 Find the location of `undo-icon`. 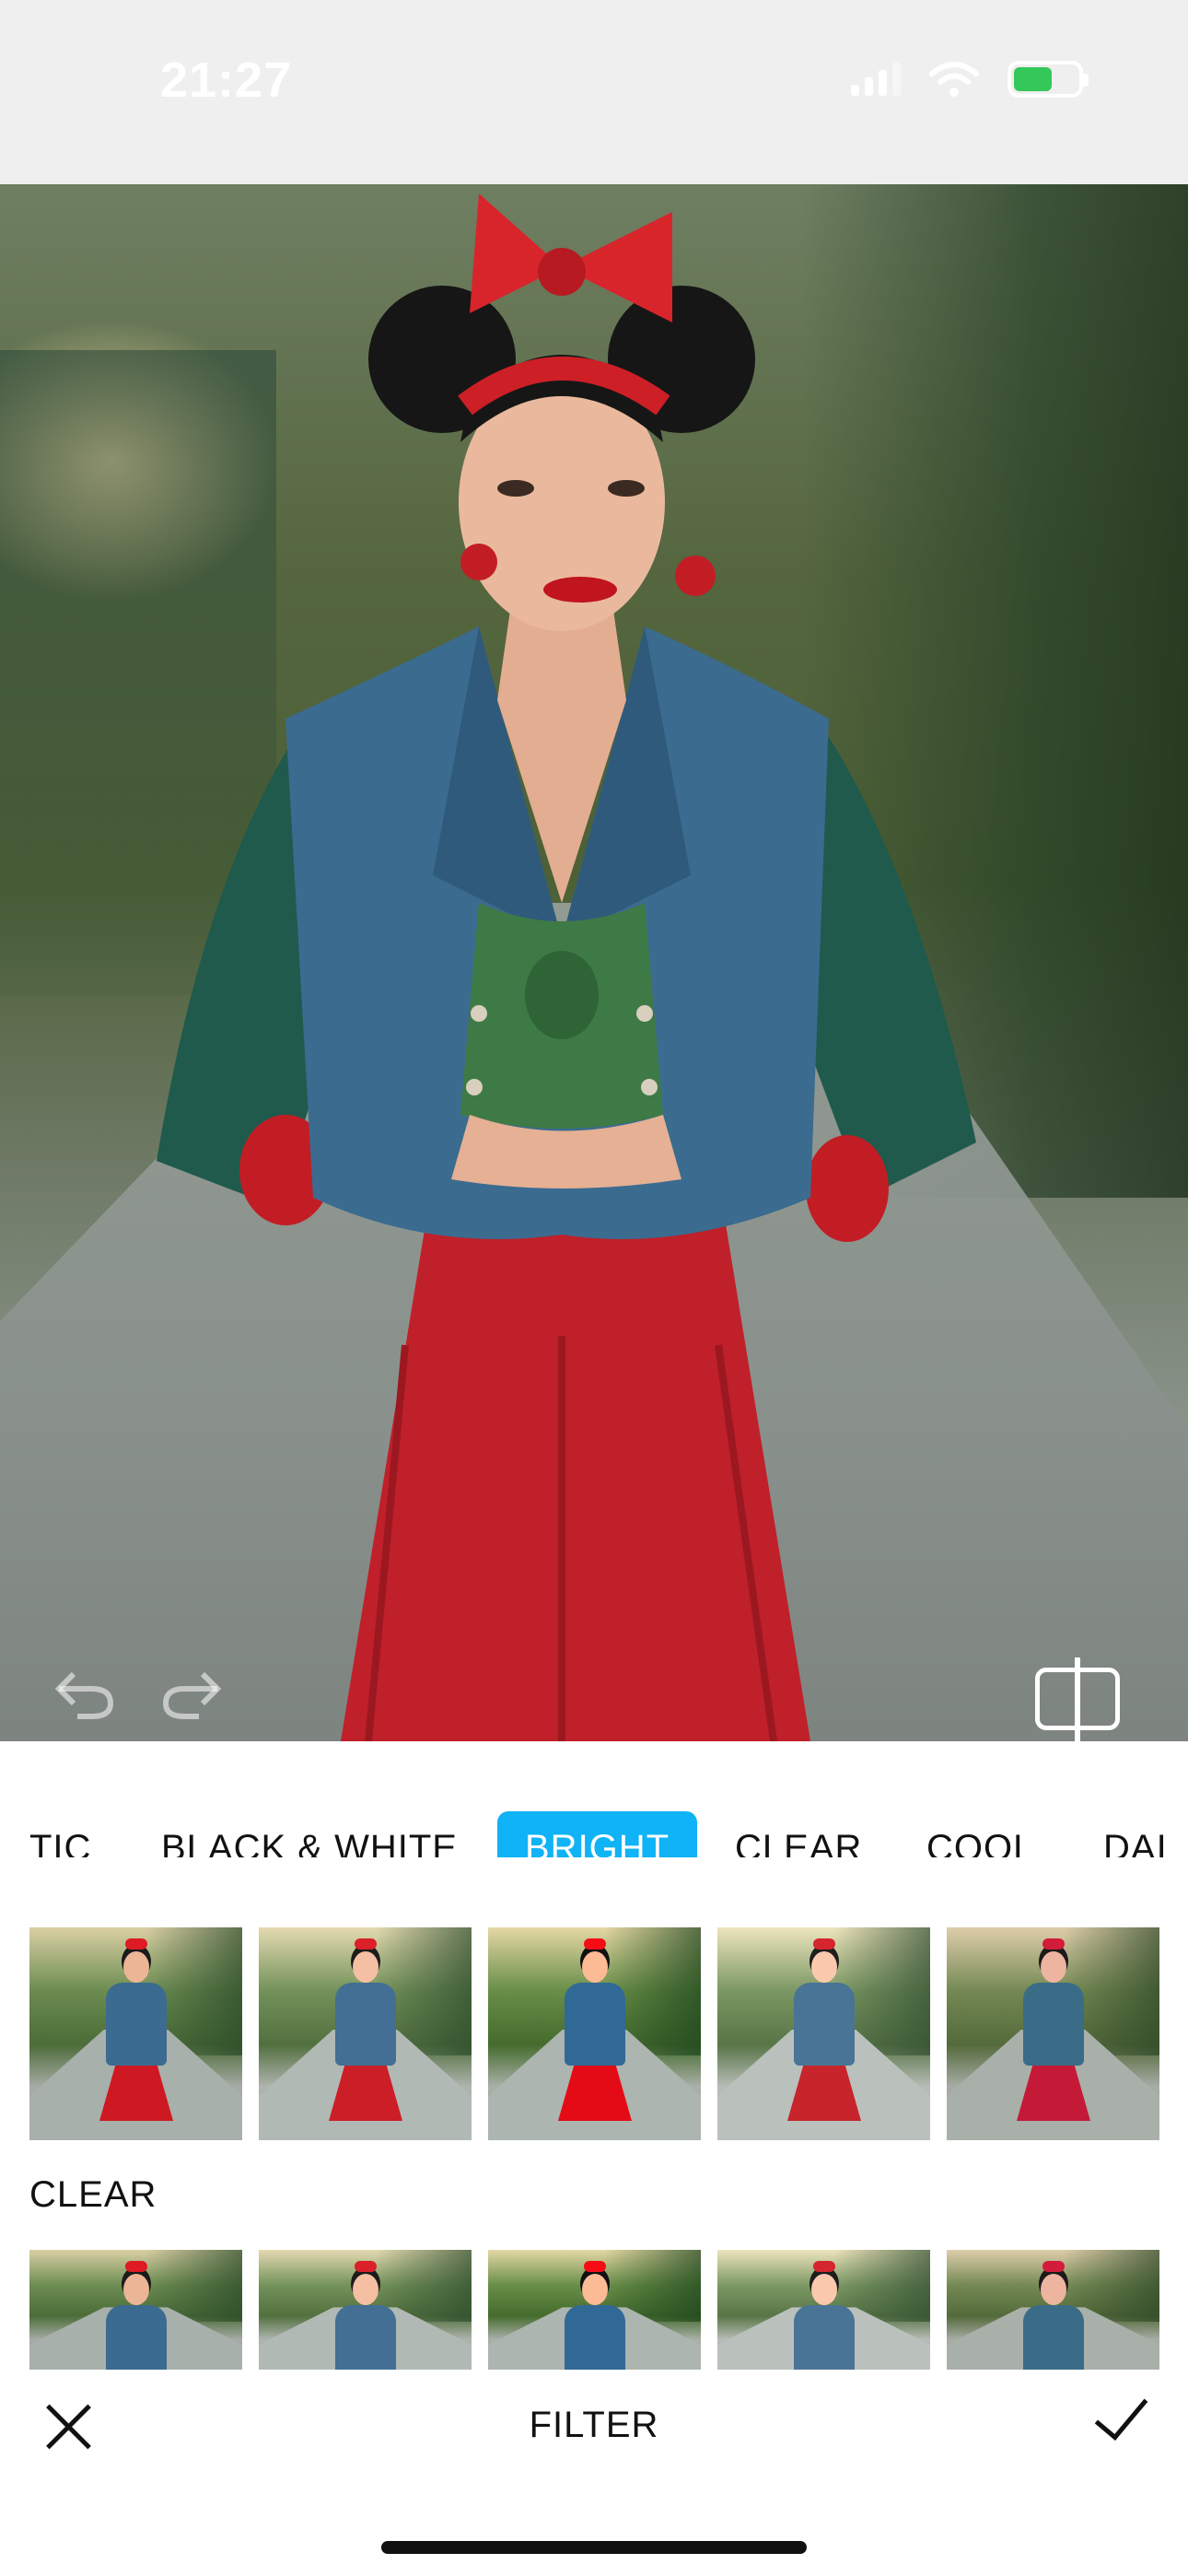

undo-icon is located at coordinates (85, 1698).